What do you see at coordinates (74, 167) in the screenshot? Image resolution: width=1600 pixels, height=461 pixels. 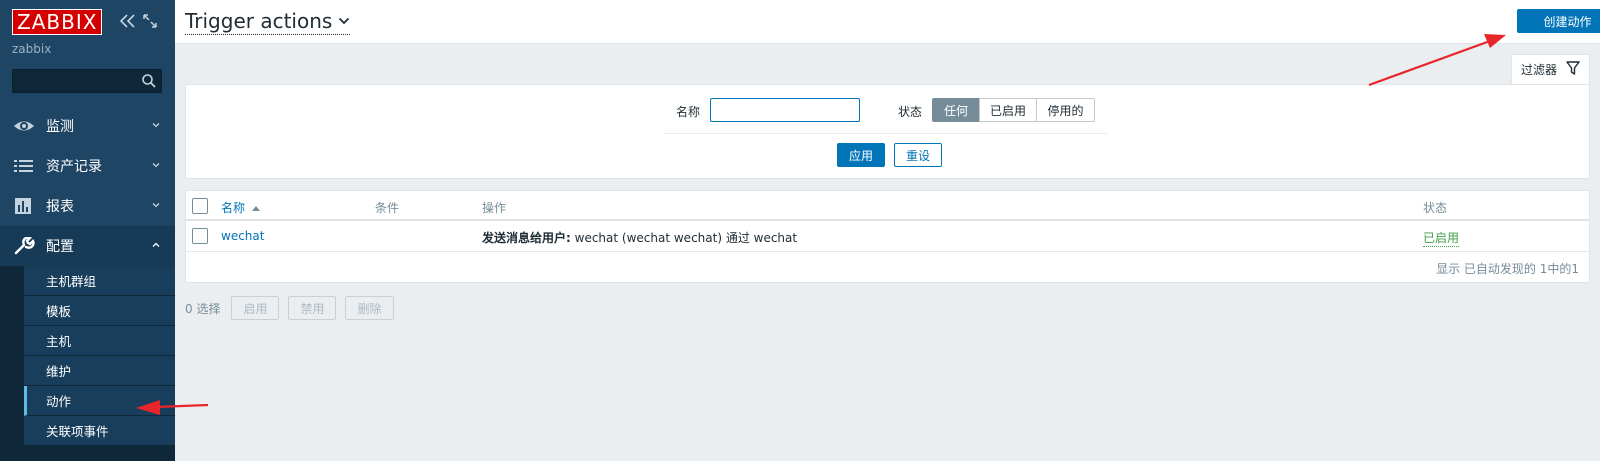 I see `menu-label: 资产记录` at bounding box center [74, 167].